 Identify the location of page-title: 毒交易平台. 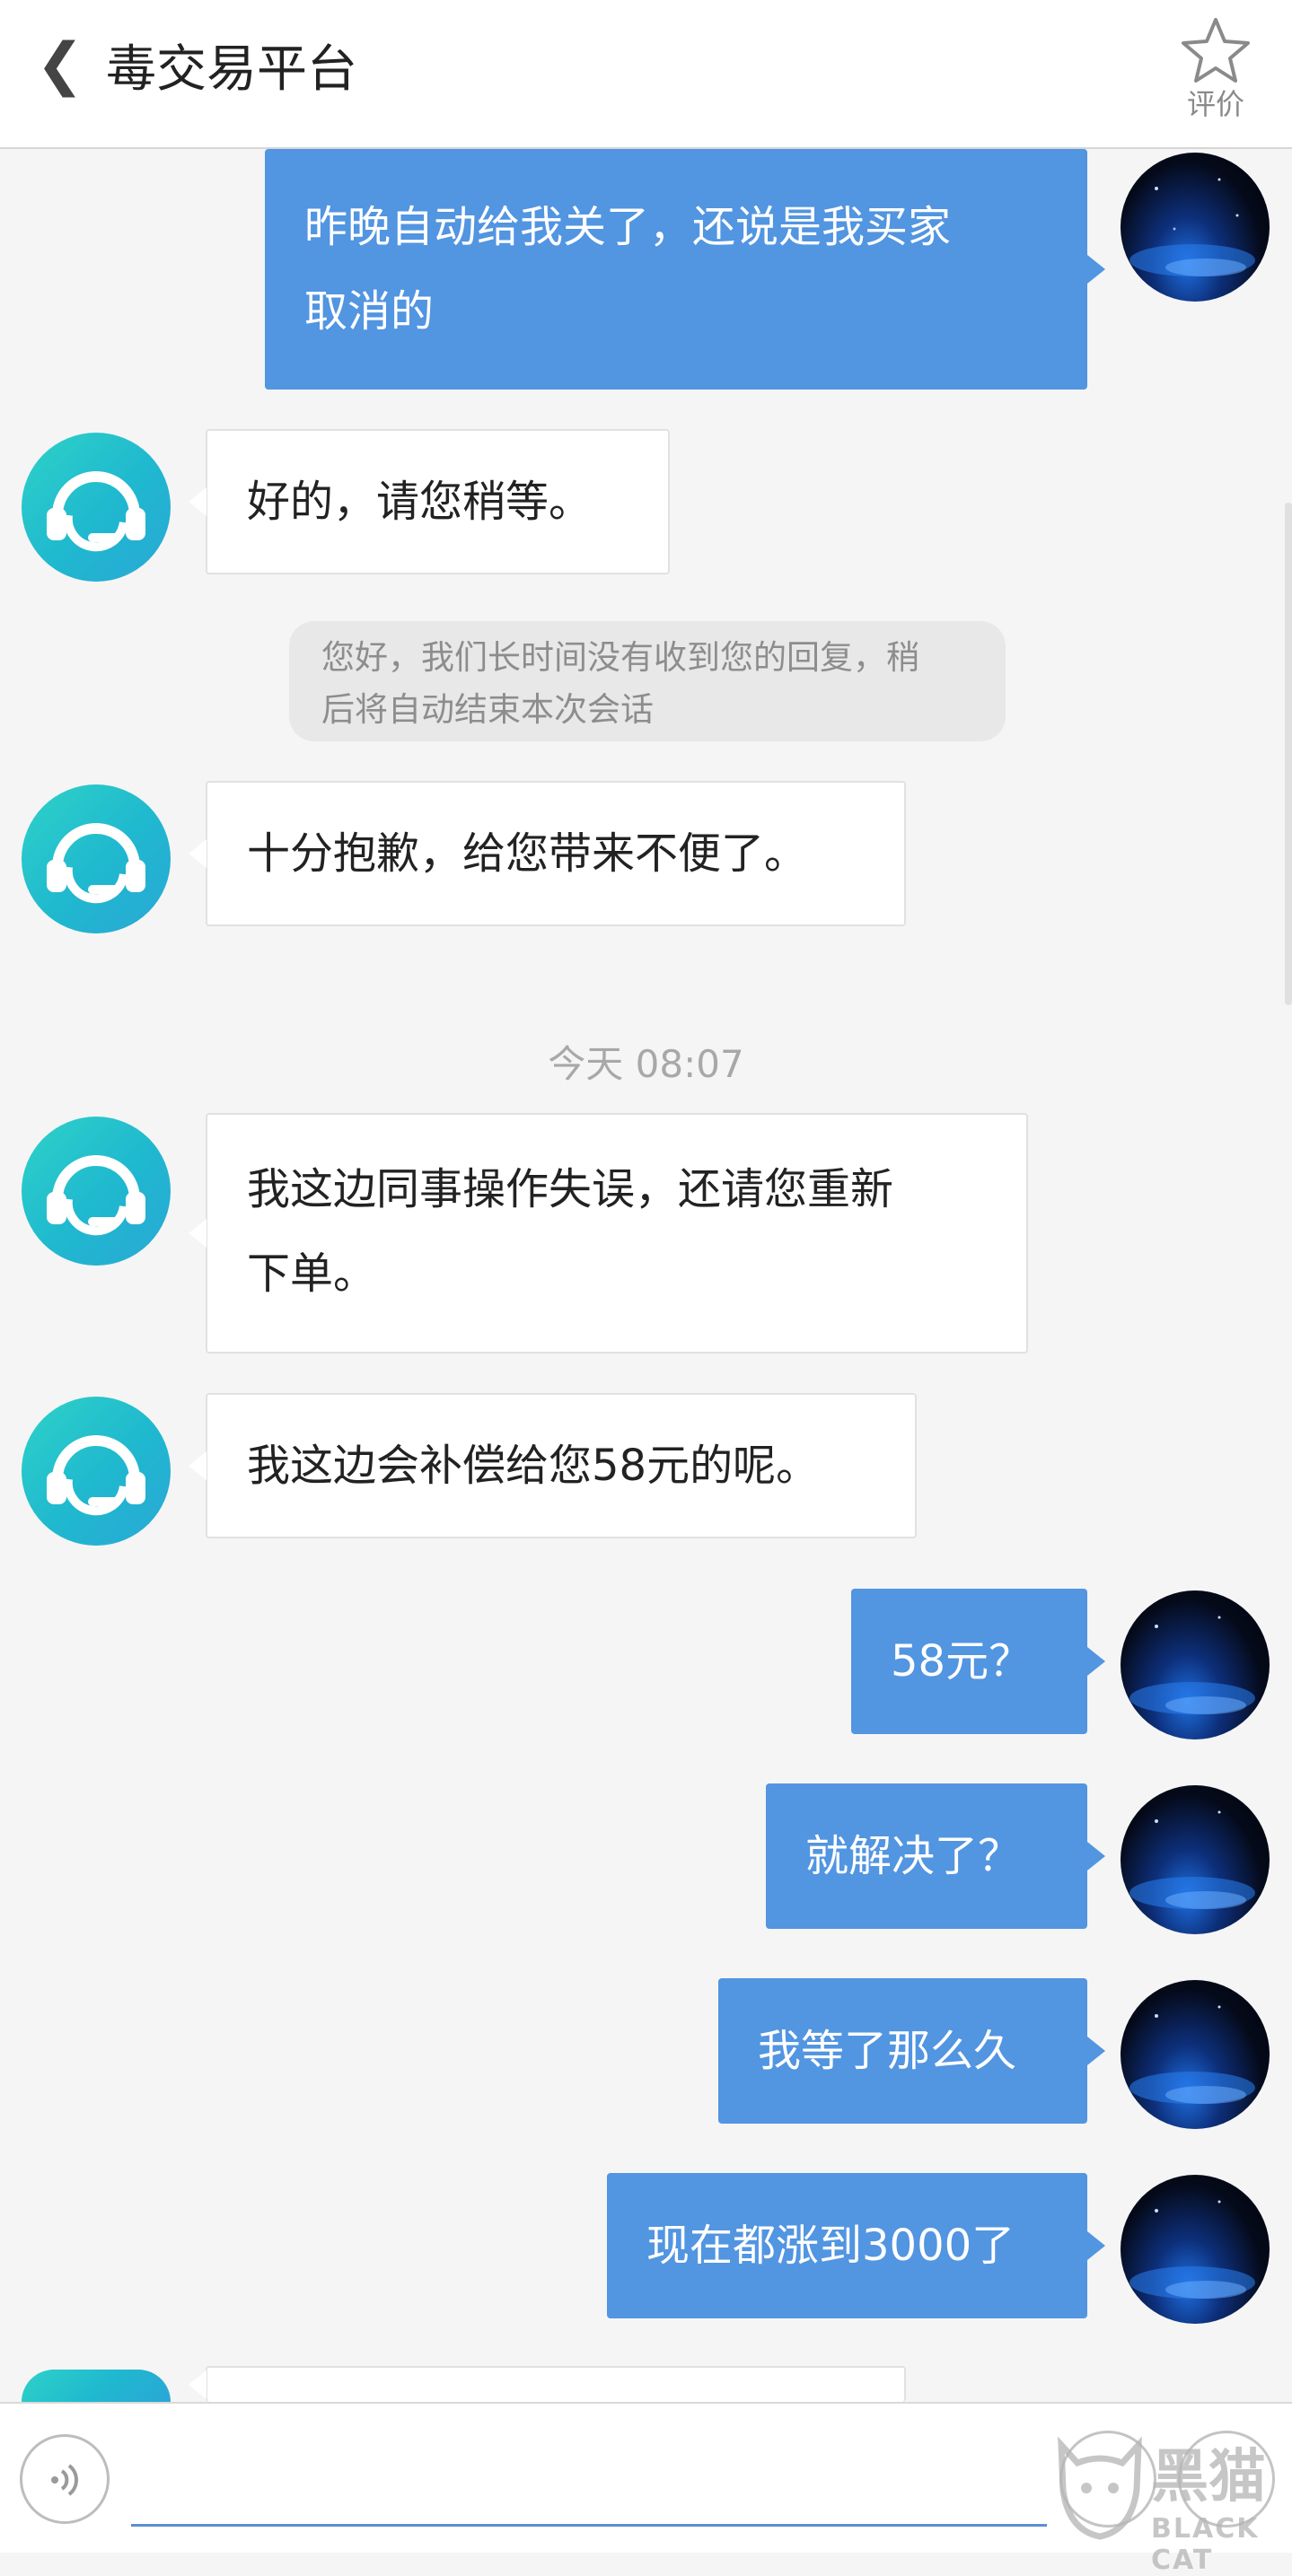
(231, 69).